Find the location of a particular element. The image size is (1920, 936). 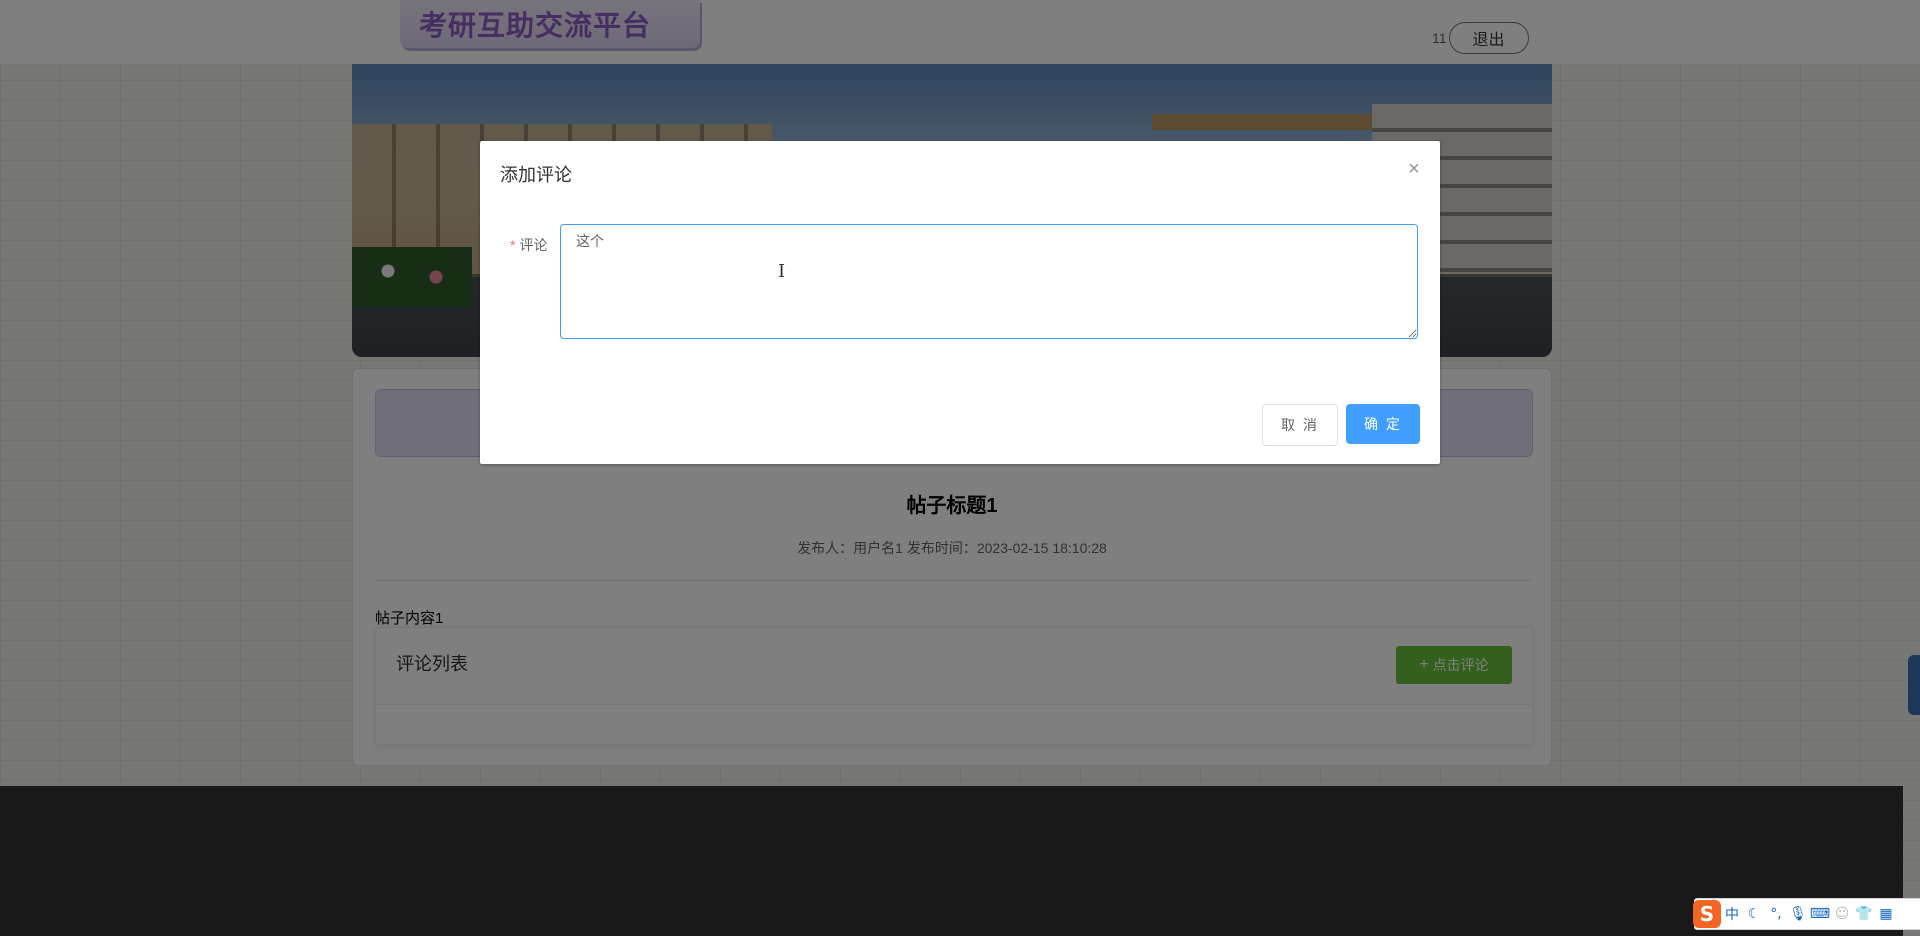

ime-toolbar: S 中 ☾ °, 🎙 ⌨ ☺ 👕 ▦ is located at coordinates (1806, 914).